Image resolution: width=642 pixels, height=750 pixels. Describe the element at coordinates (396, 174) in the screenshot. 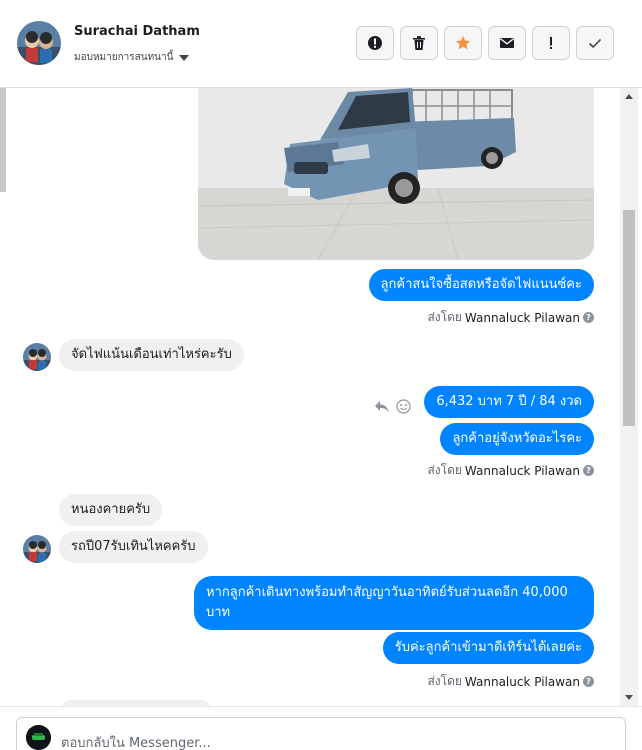

I see `shared-photo-pickup-truck` at that location.